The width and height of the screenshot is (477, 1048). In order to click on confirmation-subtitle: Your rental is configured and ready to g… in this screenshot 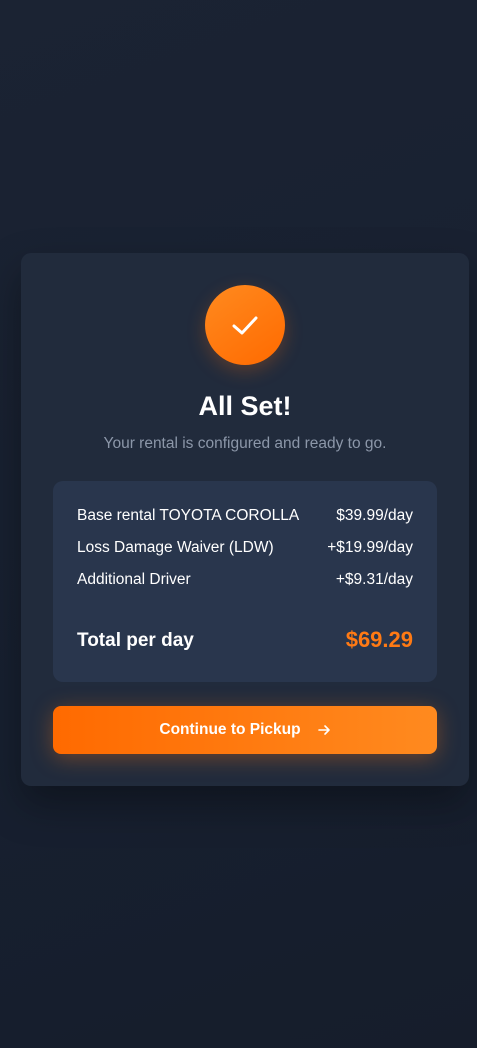, I will do `click(245, 443)`.